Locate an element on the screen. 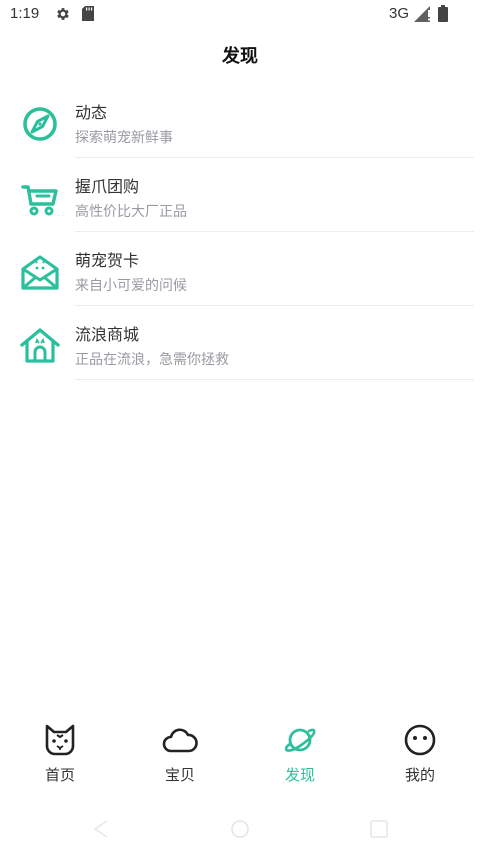 This screenshot has height=853, width=480. recents-icon is located at coordinates (379, 829).